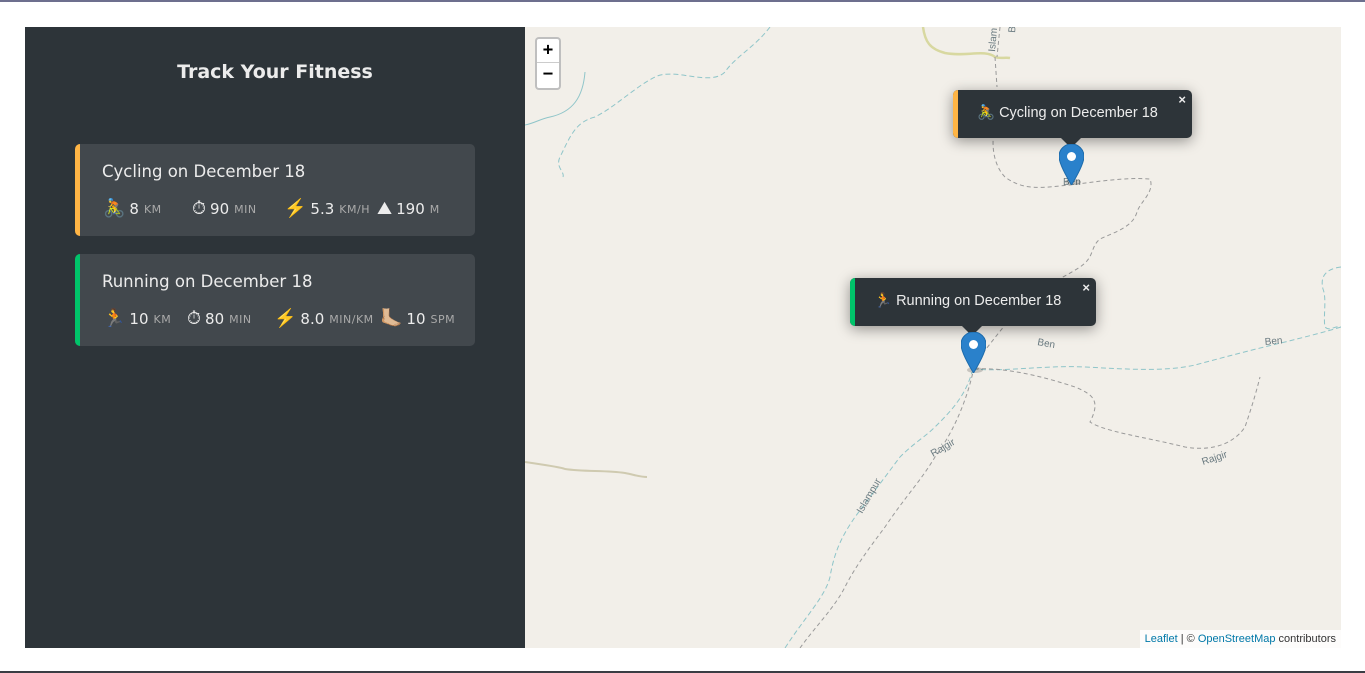 The width and height of the screenshot is (1365, 673). Describe the element at coordinates (1305, 639) in the screenshot. I see `attribution-suffix: contributors` at that location.